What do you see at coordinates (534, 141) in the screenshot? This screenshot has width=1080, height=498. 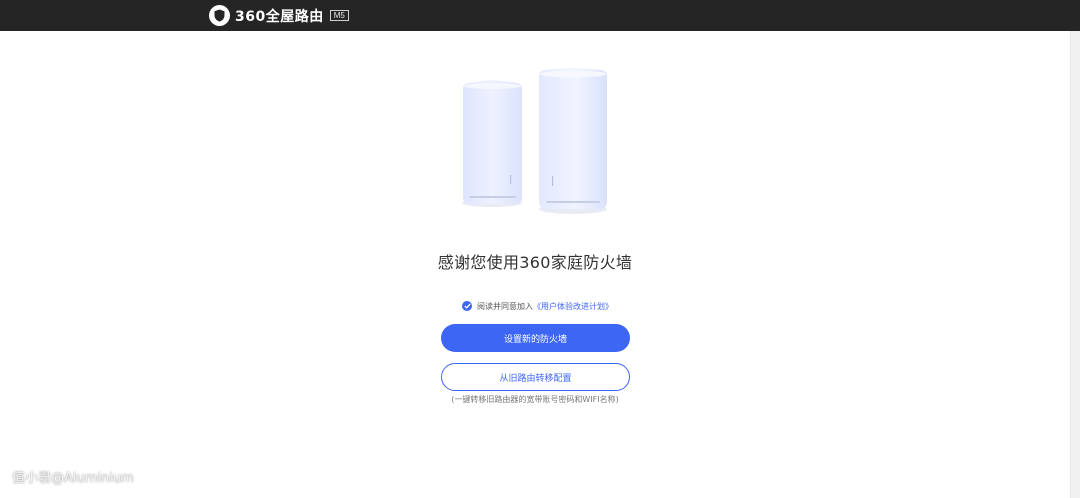 I see `router-illustration` at bounding box center [534, 141].